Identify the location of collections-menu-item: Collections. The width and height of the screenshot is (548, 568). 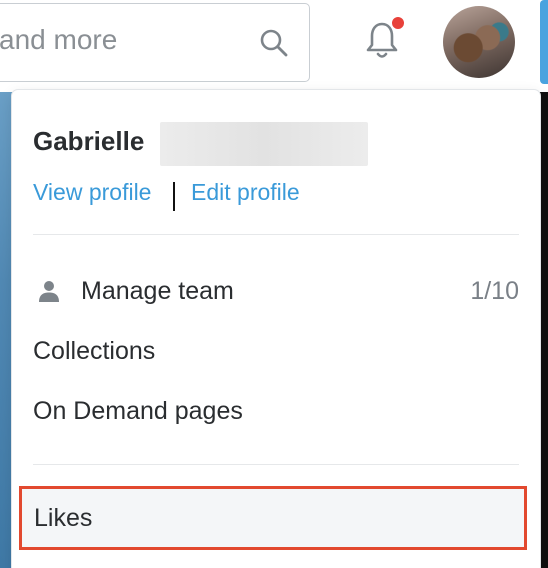
(94, 351).